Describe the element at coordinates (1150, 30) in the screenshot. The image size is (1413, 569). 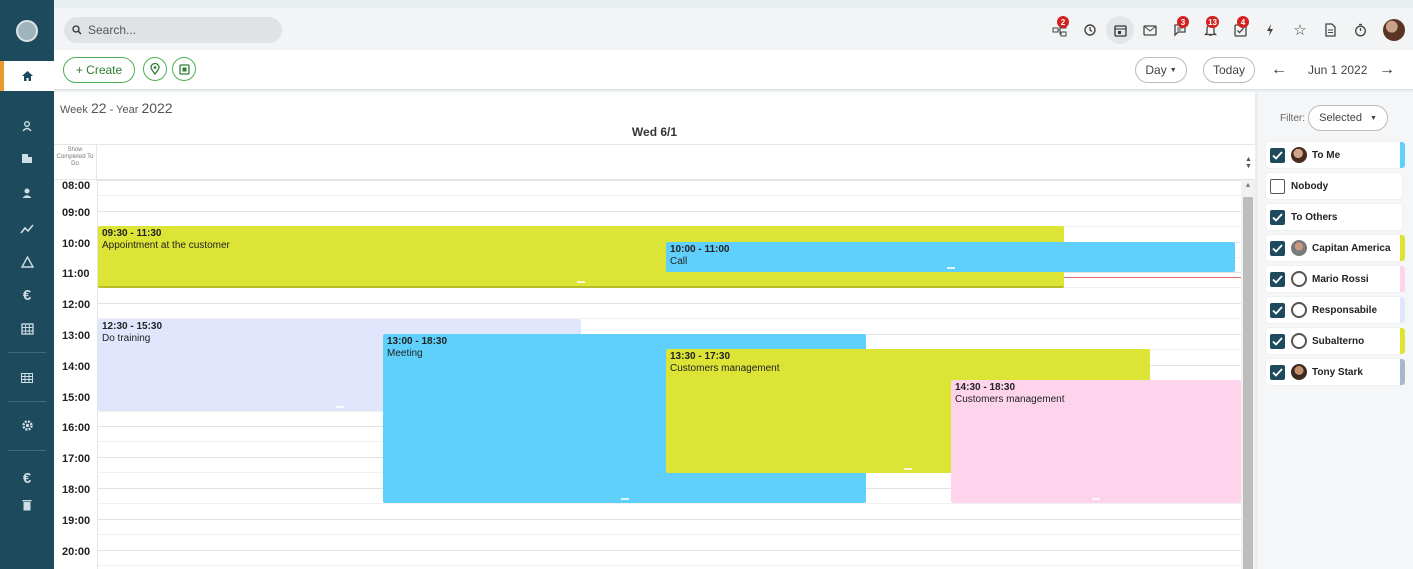
I see `mail-icon` at that location.